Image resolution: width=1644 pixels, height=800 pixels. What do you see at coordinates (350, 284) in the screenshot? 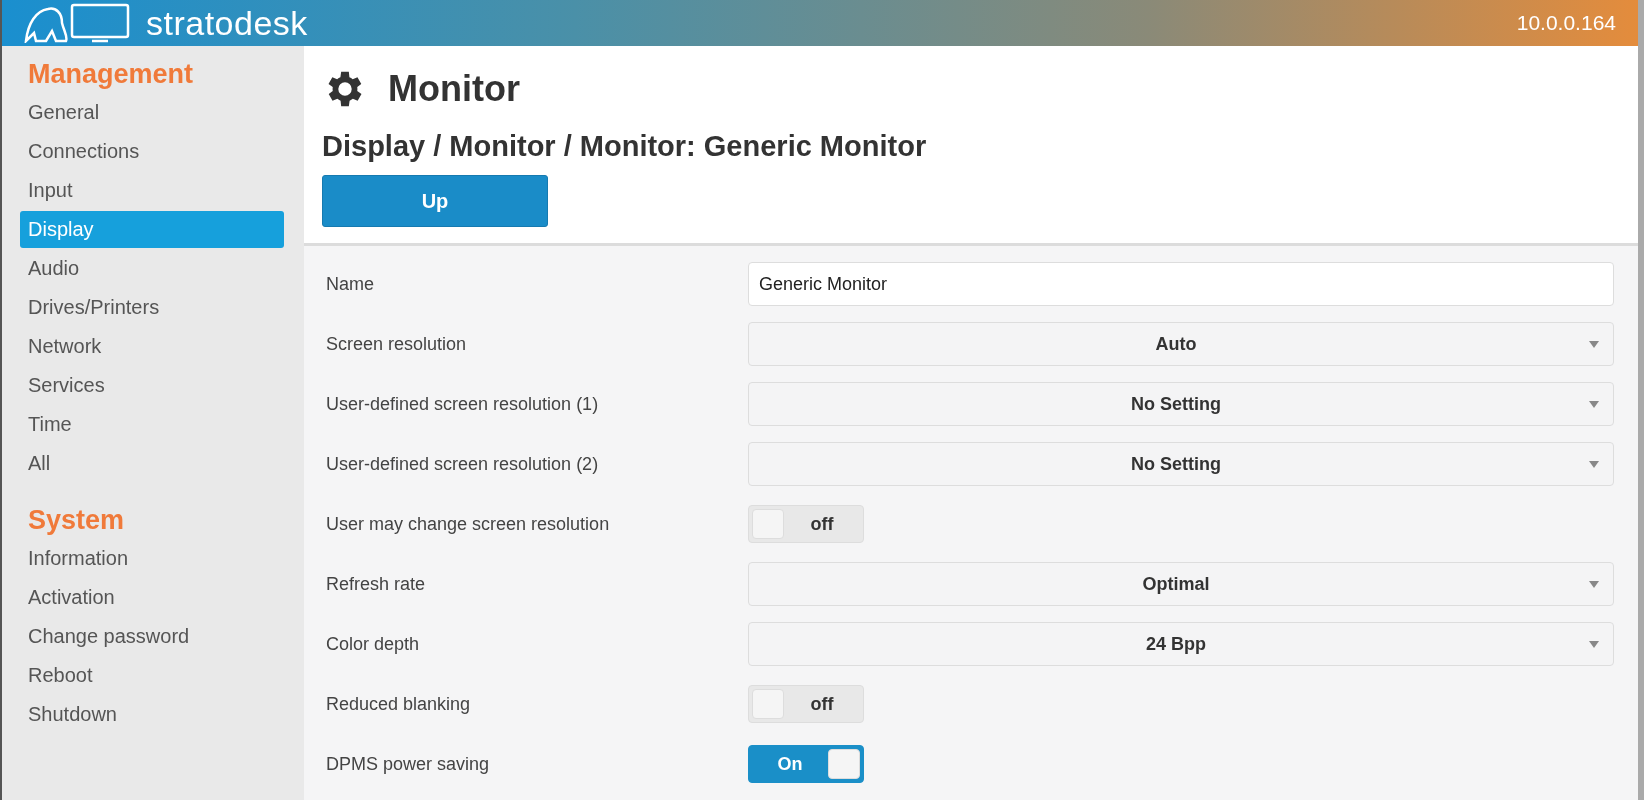
I see `field-label: Name` at bounding box center [350, 284].